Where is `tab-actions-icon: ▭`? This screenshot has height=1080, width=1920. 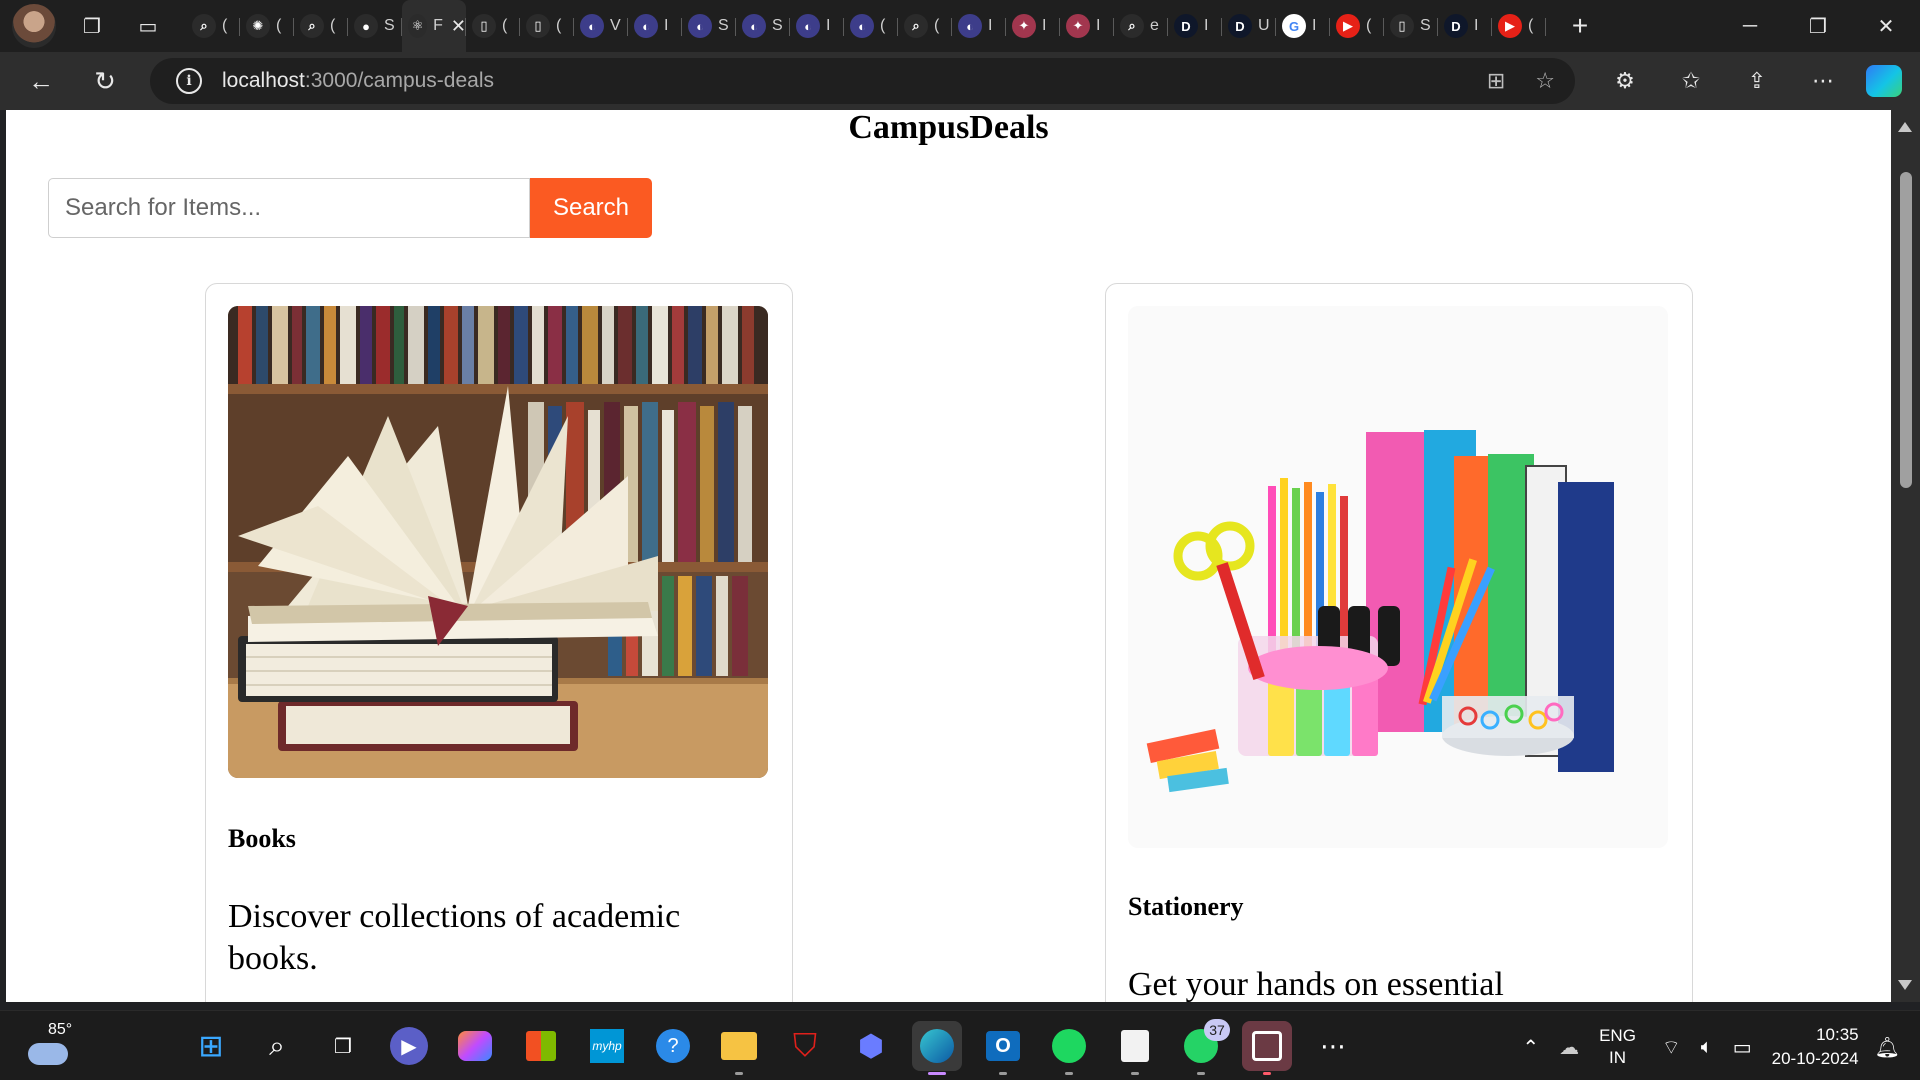 tab-actions-icon: ▭ is located at coordinates (148, 26).